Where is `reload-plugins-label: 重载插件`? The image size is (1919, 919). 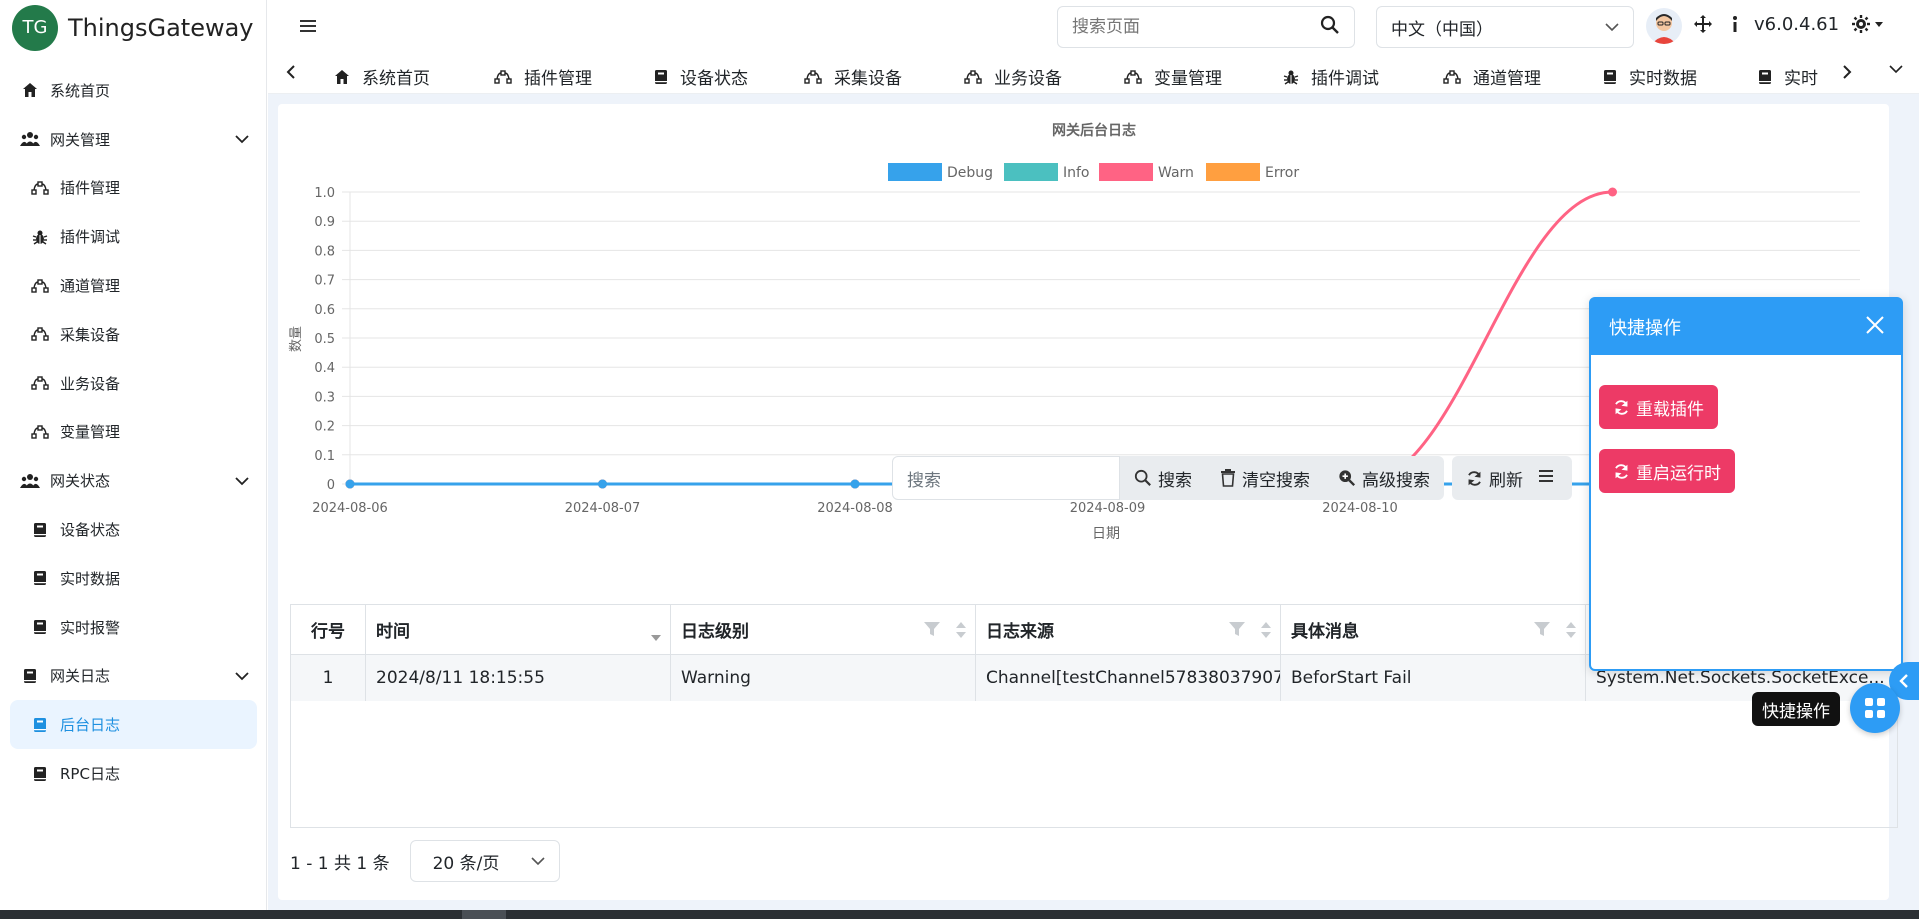
reload-plugins-label: 重载插件 is located at coordinates (1670, 409).